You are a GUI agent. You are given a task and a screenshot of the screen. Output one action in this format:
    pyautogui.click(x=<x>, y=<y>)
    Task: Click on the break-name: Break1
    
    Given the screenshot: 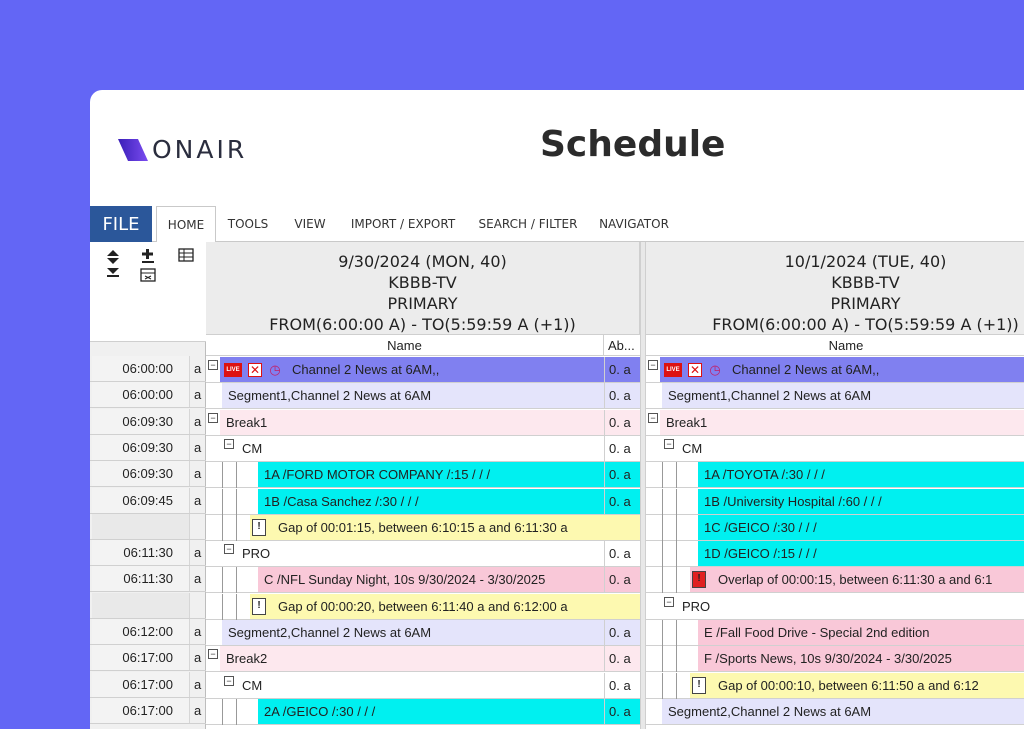 What is the action you would take?
    pyautogui.click(x=412, y=422)
    